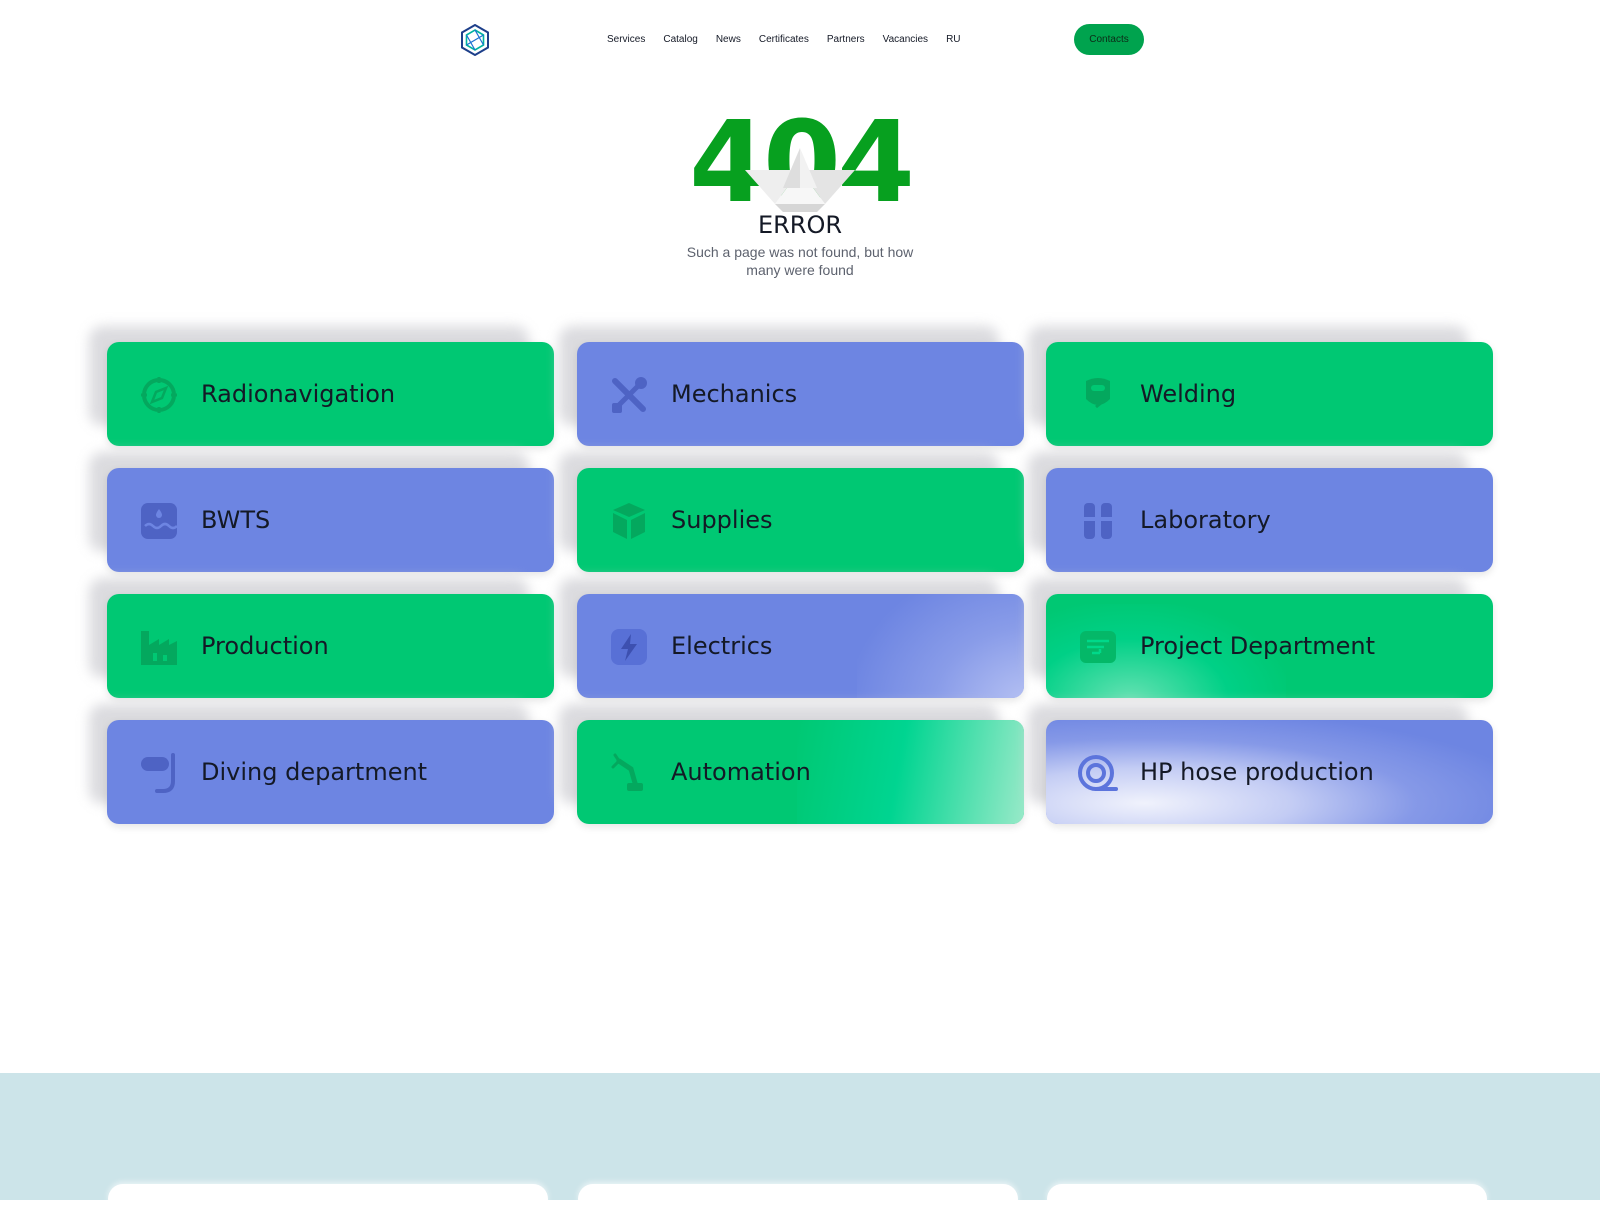  Describe the element at coordinates (722, 646) in the screenshot. I see `card-label: Electrics` at that location.